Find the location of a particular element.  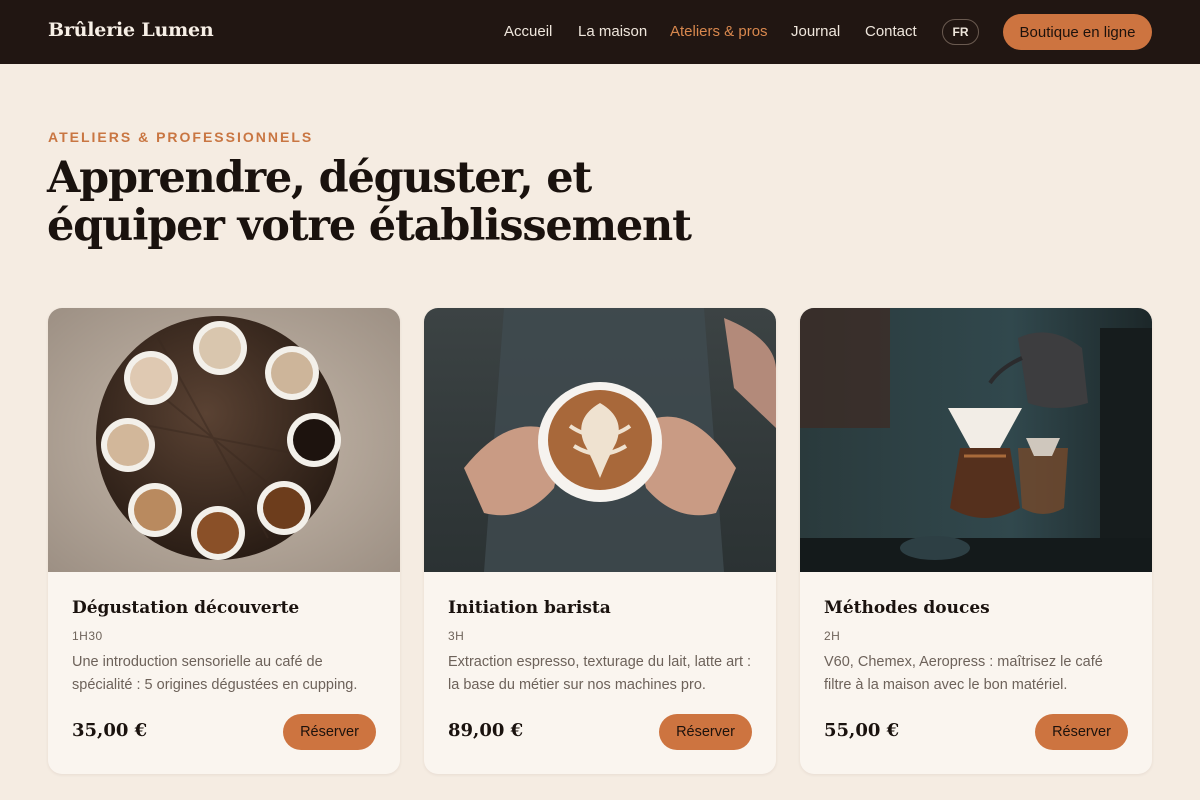

card-duration: 3H is located at coordinates (456, 636).